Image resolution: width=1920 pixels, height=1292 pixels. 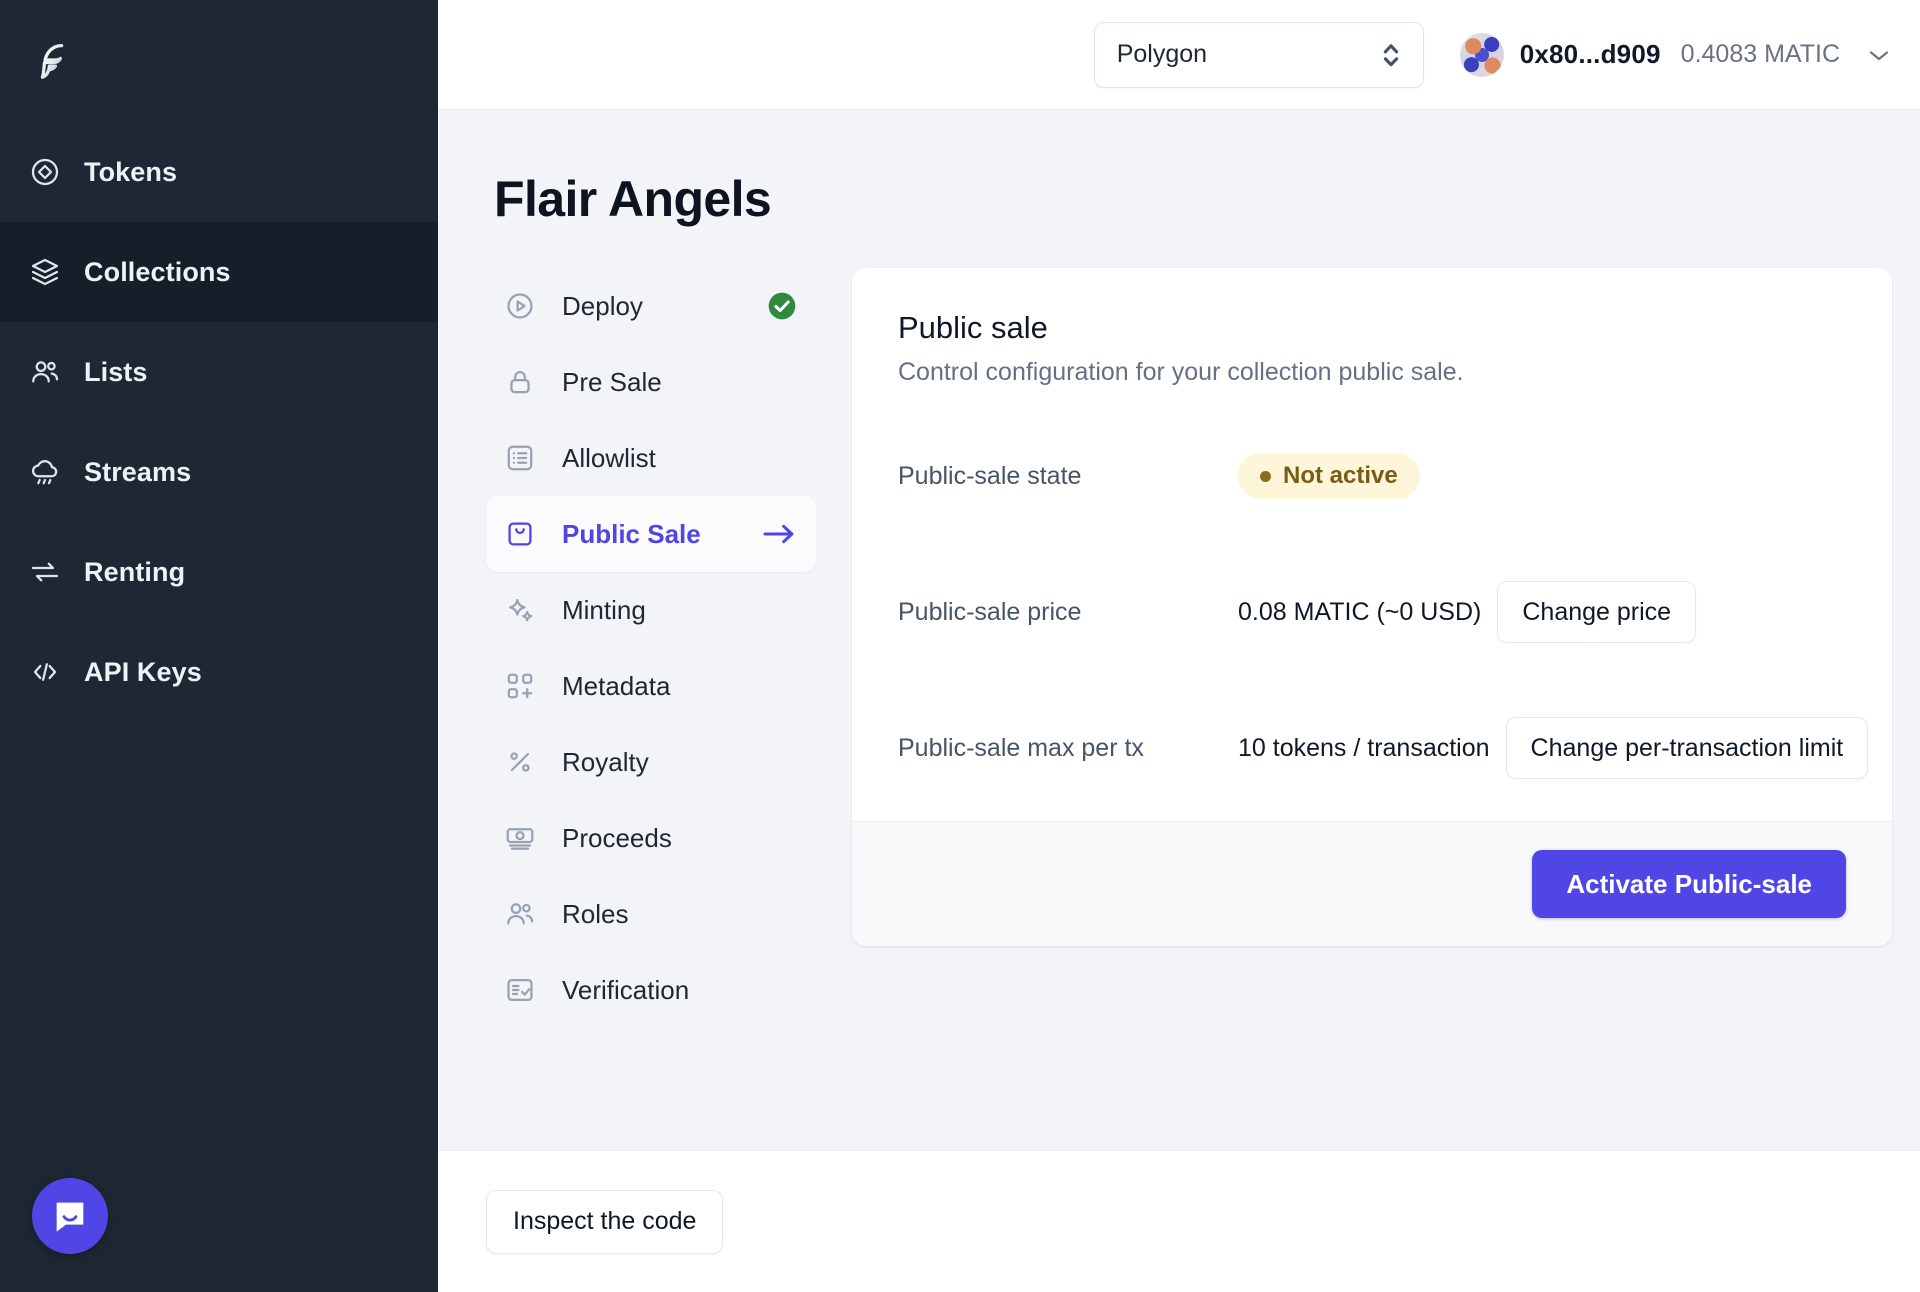 I want to click on topbar: Polygon 0x80...d909 0.4083 MATIC, so click(x=1179, y=55).